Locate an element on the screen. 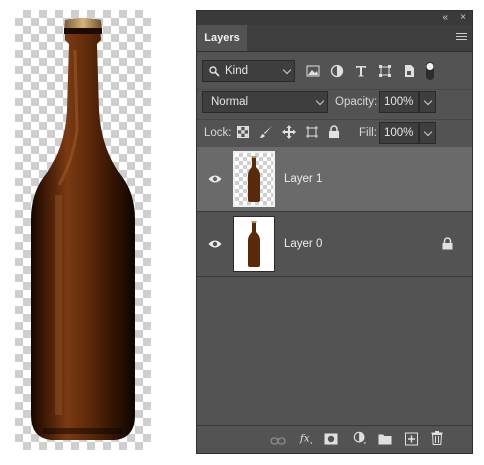 The height and width of the screenshot is (465, 484). lock-label: Lock: is located at coordinates (218, 133).